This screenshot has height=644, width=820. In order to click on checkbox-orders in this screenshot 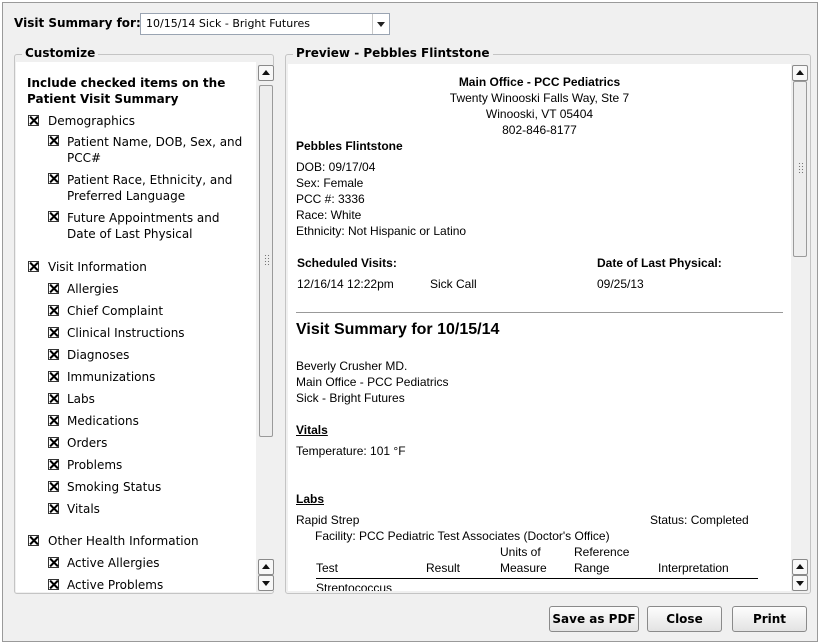, I will do `click(53, 442)`.